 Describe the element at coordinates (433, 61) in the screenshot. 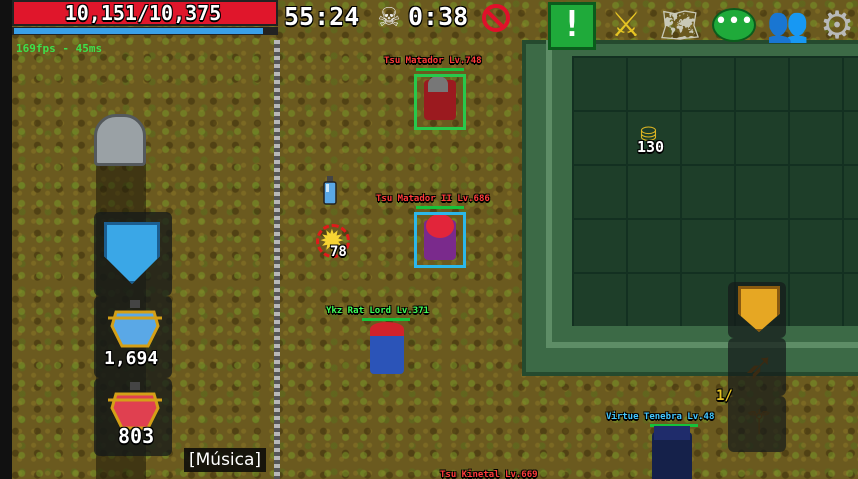

I see `player-name: Tsu Matador Lv.748` at that location.